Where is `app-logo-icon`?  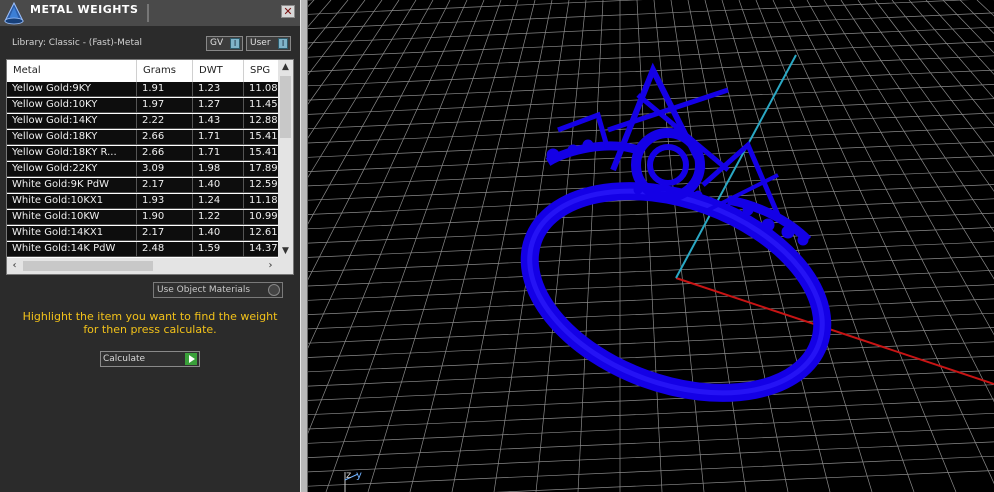
app-logo-icon is located at coordinates (14, 13).